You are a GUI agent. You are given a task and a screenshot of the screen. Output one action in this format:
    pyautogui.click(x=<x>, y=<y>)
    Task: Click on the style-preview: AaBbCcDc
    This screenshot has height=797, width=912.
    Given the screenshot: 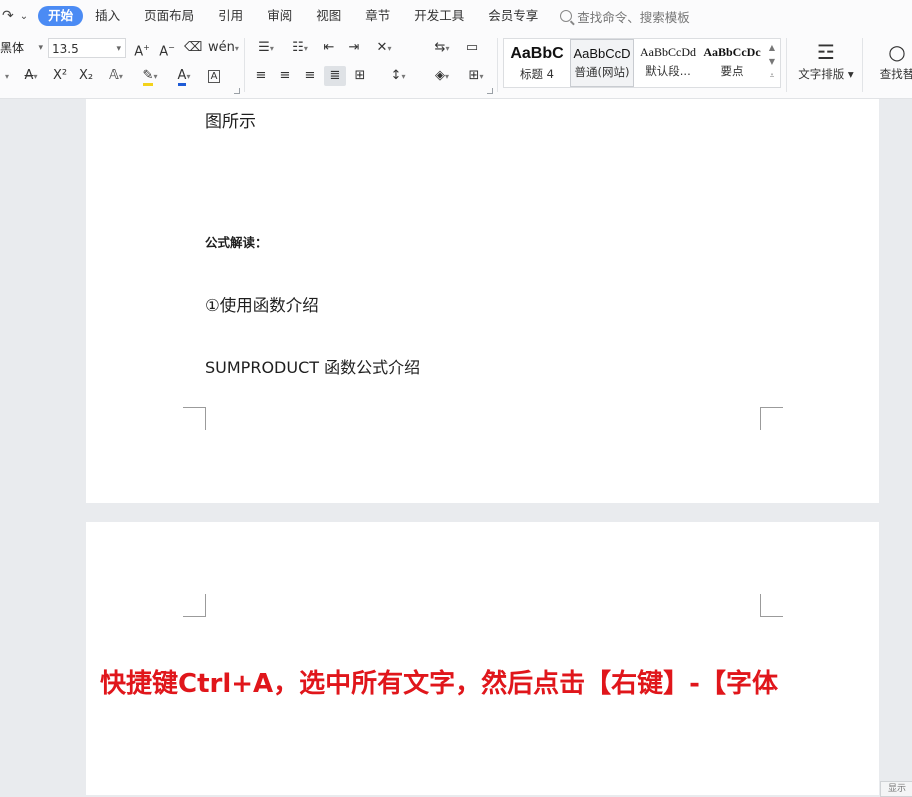 What is the action you would take?
    pyautogui.click(x=732, y=52)
    